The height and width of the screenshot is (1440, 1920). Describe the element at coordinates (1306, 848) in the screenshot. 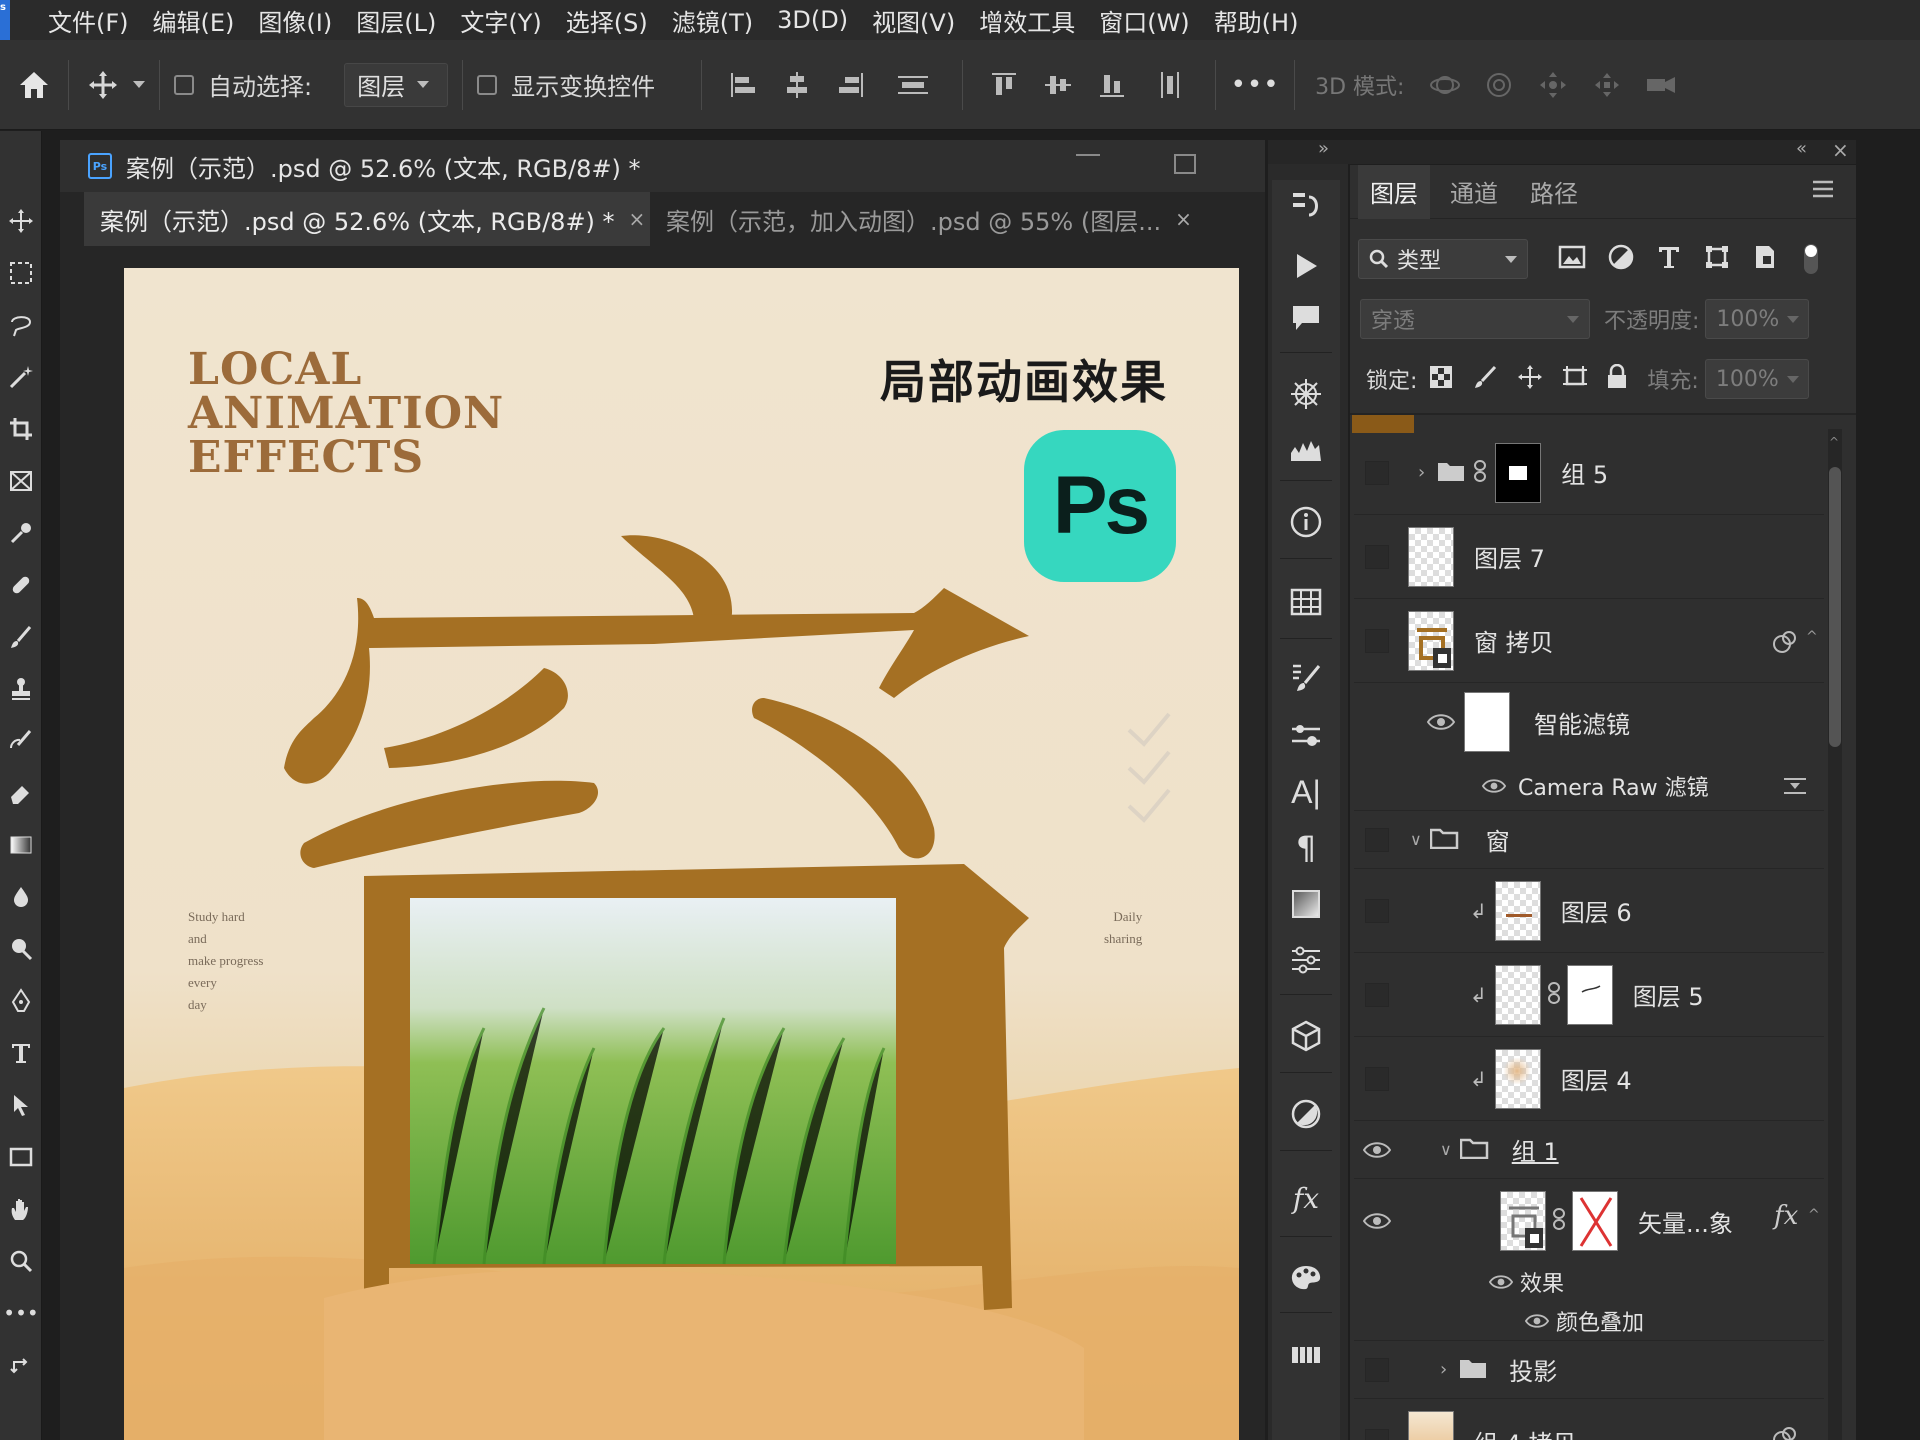

I see `paragraph-icon: ¶` at that location.